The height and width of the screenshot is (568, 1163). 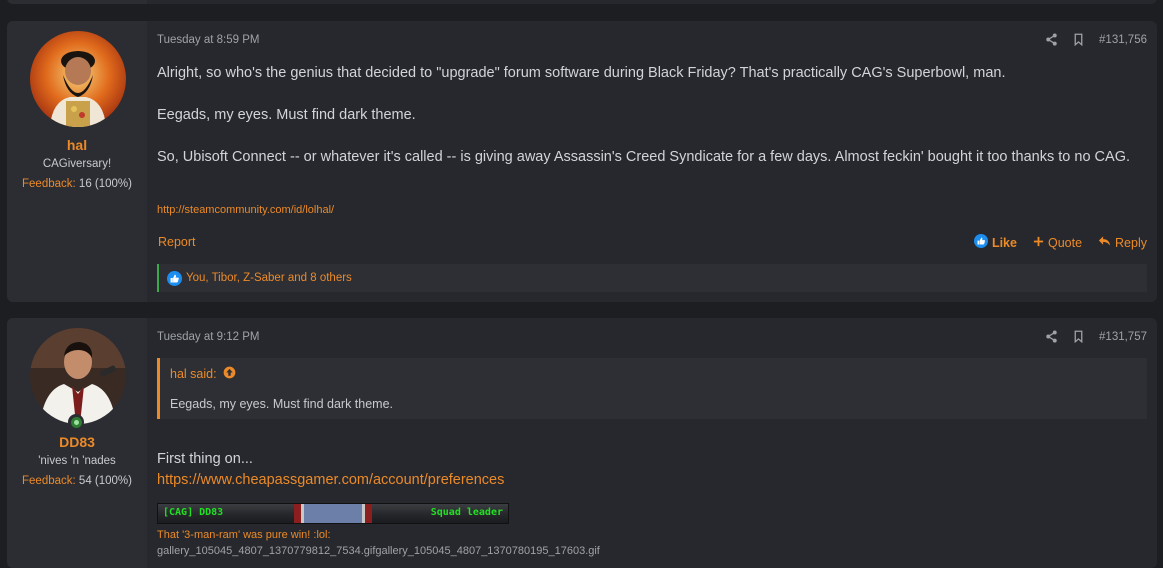 What do you see at coordinates (193, 374) in the screenshot?
I see `quote-author: hal said:` at bounding box center [193, 374].